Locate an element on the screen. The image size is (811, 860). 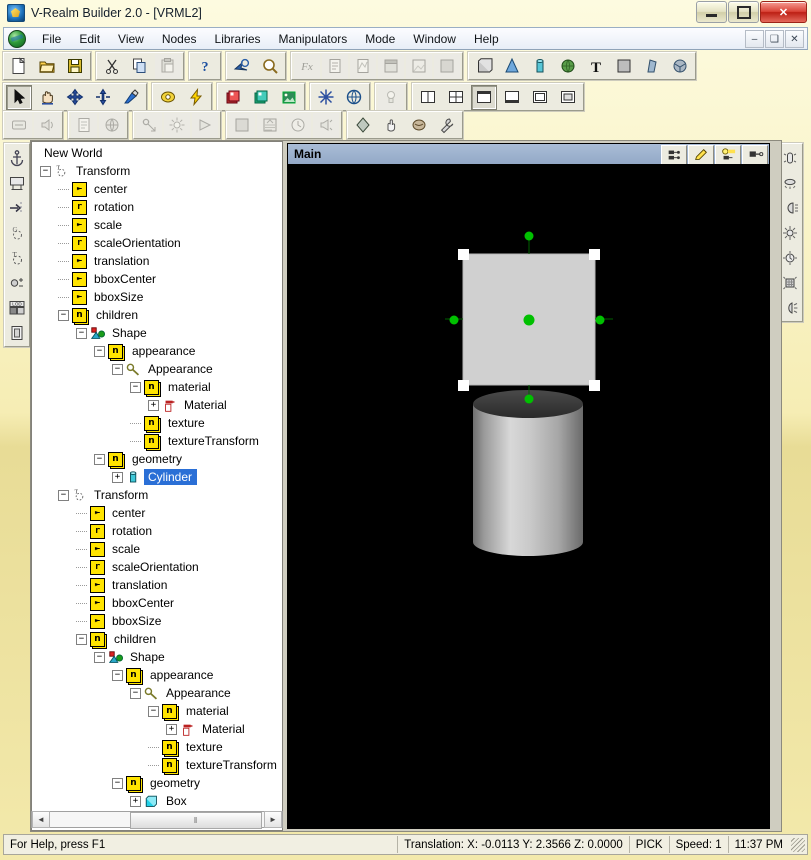
tree-node-rotation: r rotation is located at coordinates (157, 207).